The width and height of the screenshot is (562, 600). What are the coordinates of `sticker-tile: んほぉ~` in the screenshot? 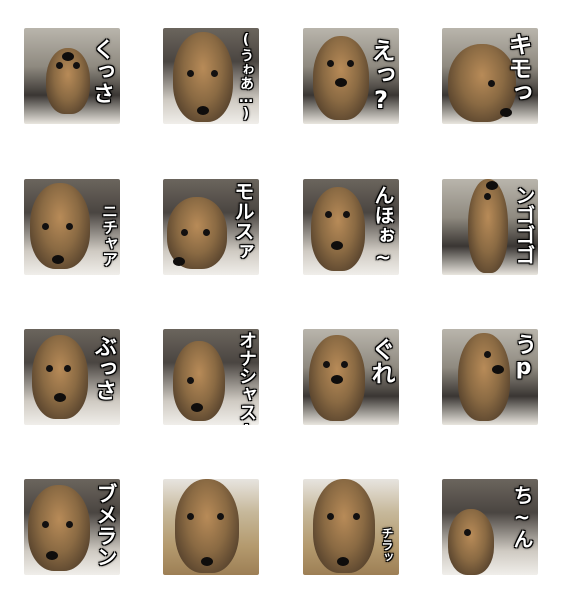 It's located at (351, 227).